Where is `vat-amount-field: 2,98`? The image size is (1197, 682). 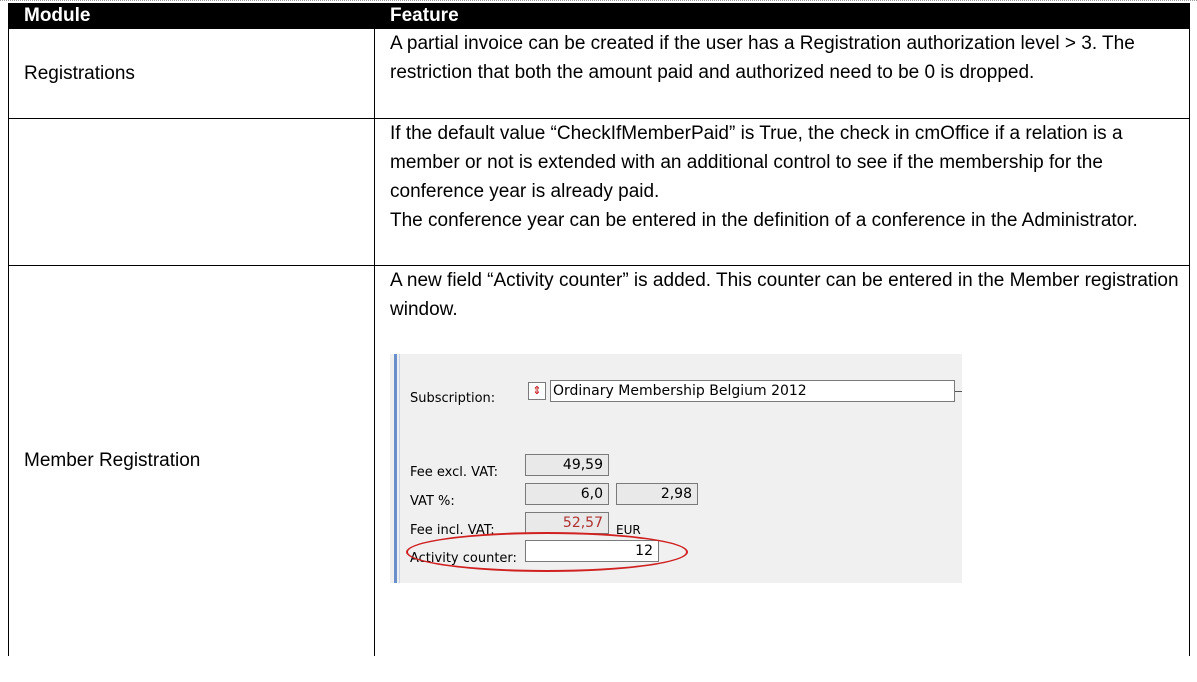 vat-amount-field: 2,98 is located at coordinates (657, 494).